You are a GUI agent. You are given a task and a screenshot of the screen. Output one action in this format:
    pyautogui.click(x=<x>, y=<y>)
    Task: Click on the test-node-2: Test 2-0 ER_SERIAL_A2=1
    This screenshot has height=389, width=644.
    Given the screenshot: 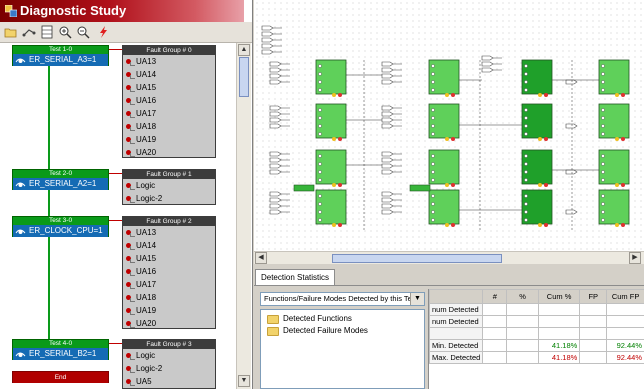 What is the action you would take?
    pyautogui.click(x=60, y=179)
    